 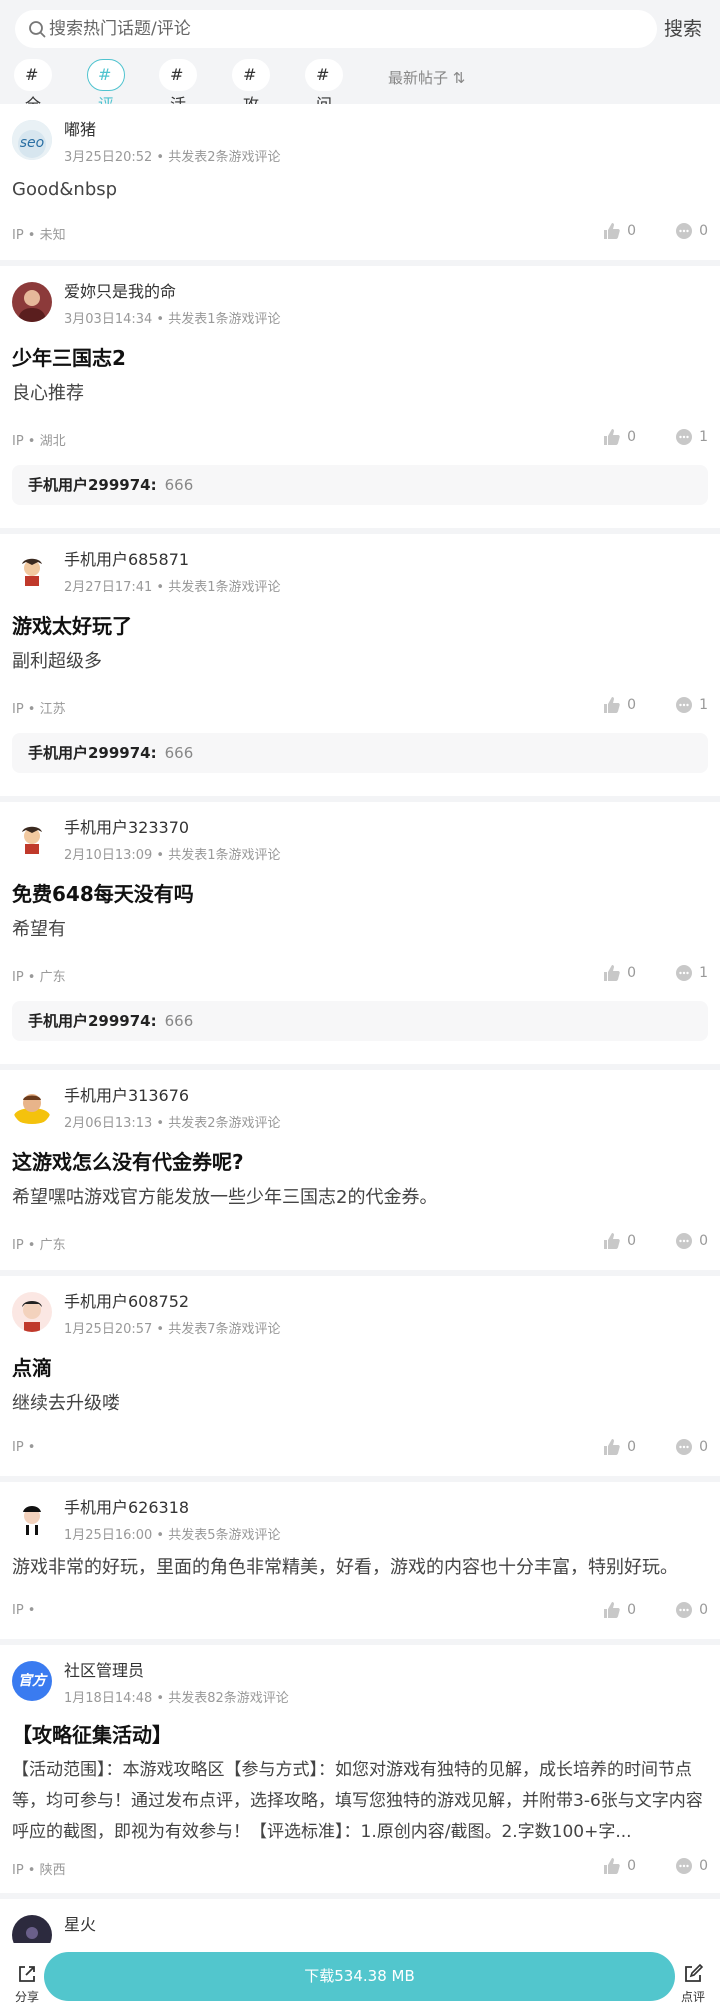 What do you see at coordinates (426, 77) in the screenshot?
I see `sort-toggle: 最新帖子 ⇅` at bounding box center [426, 77].